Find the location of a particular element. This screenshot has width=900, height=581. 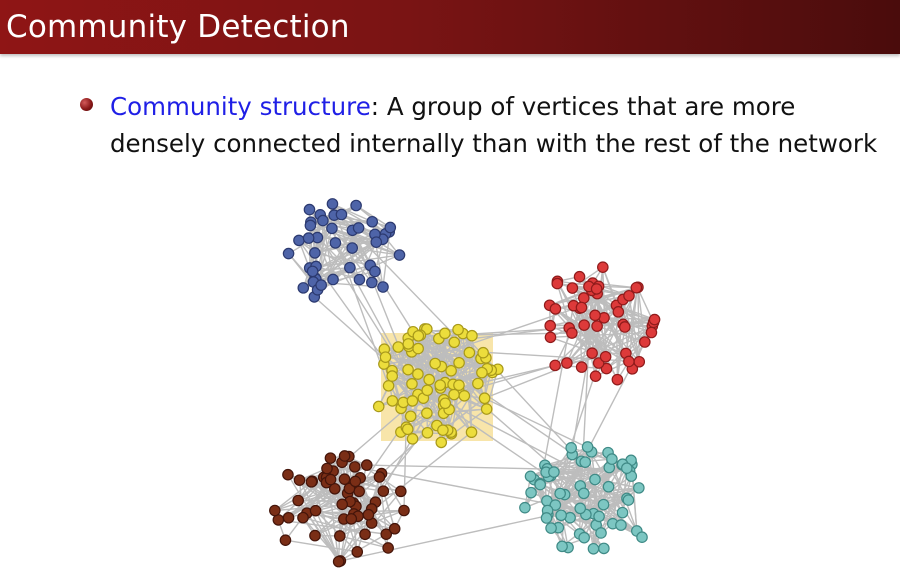

bullet-line1: A group of vertices that are more is located at coordinates (587, 106).